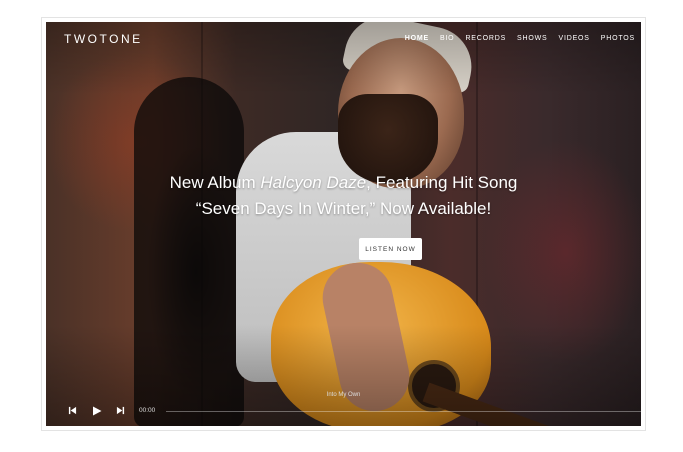 The height and width of the screenshot is (452, 683). What do you see at coordinates (343, 208) in the screenshot?
I see `hero-headline-line2: “Seven Days In Winter,” Now Available!` at bounding box center [343, 208].